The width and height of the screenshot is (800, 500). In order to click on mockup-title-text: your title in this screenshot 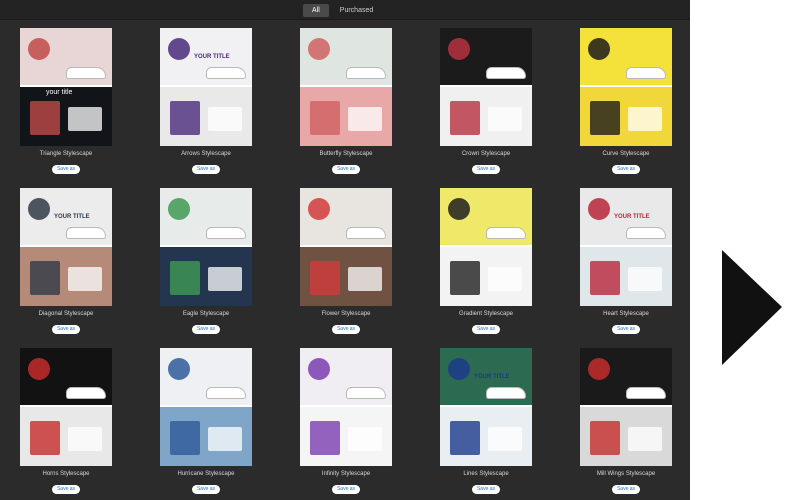, I will do `click(59, 92)`.